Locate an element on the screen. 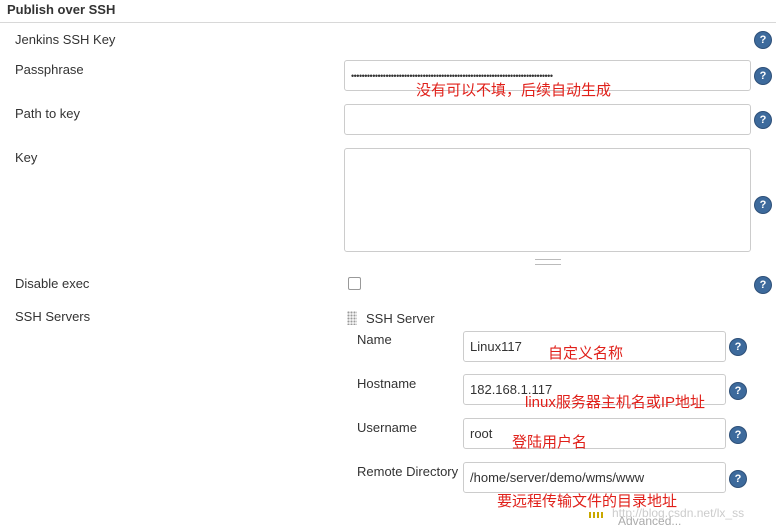  section-title: Publish over SSH is located at coordinates (61, 9).